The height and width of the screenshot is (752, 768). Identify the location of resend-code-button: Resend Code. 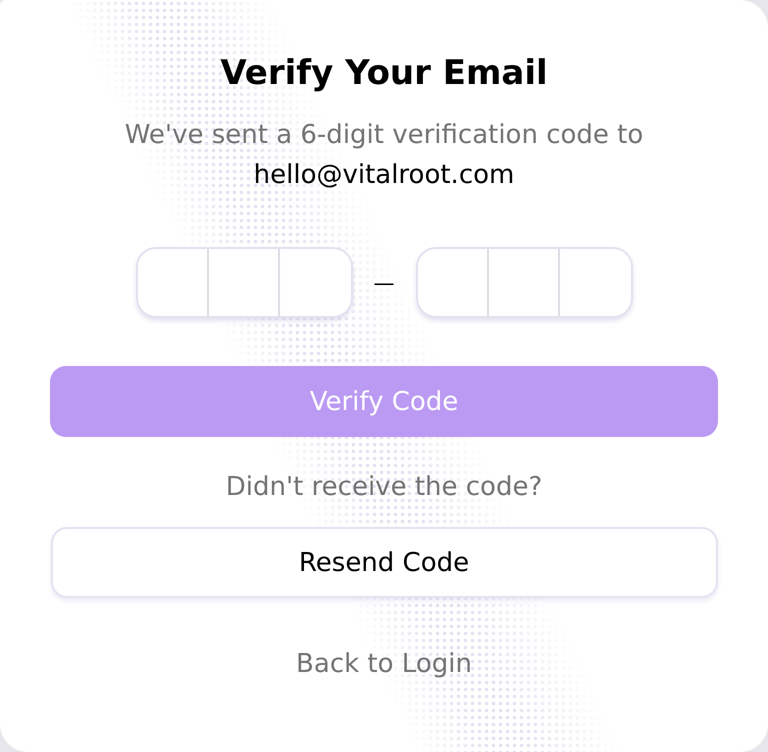
(384, 562).